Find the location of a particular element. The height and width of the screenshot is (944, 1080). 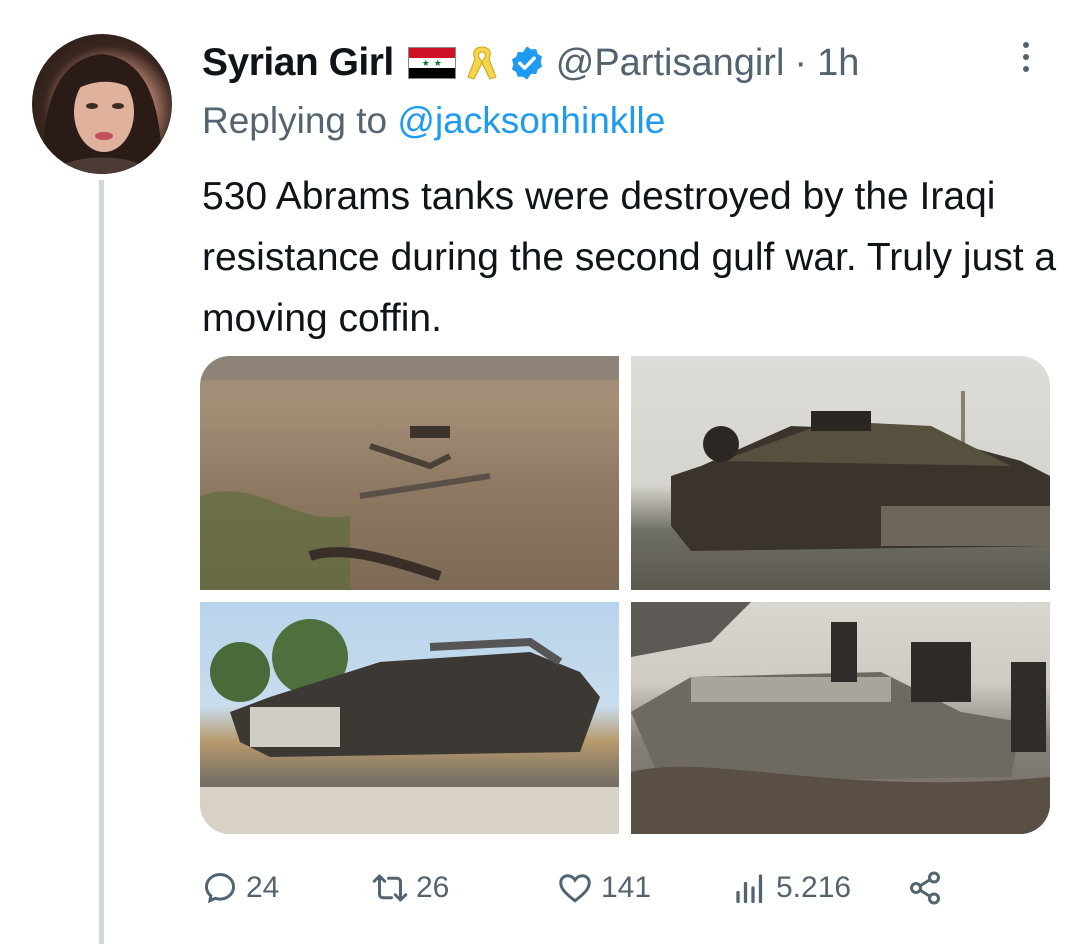

reply-prefix: Replying to is located at coordinates (295, 120).